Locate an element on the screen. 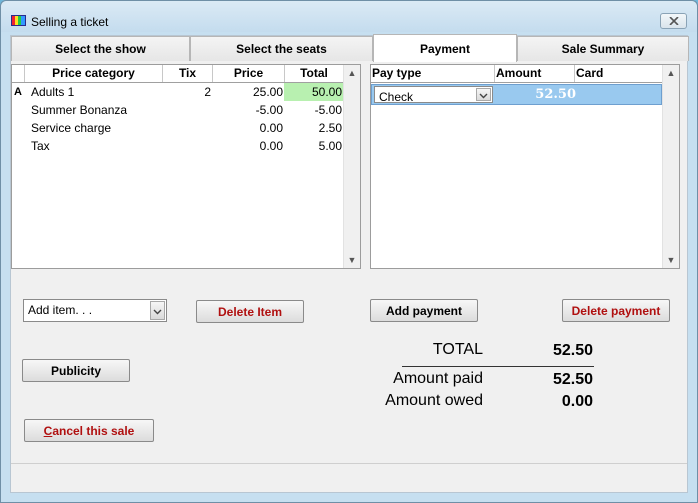 This screenshot has width=698, height=503. tab-sale-summary: Sale Summary is located at coordinates (603, 48).